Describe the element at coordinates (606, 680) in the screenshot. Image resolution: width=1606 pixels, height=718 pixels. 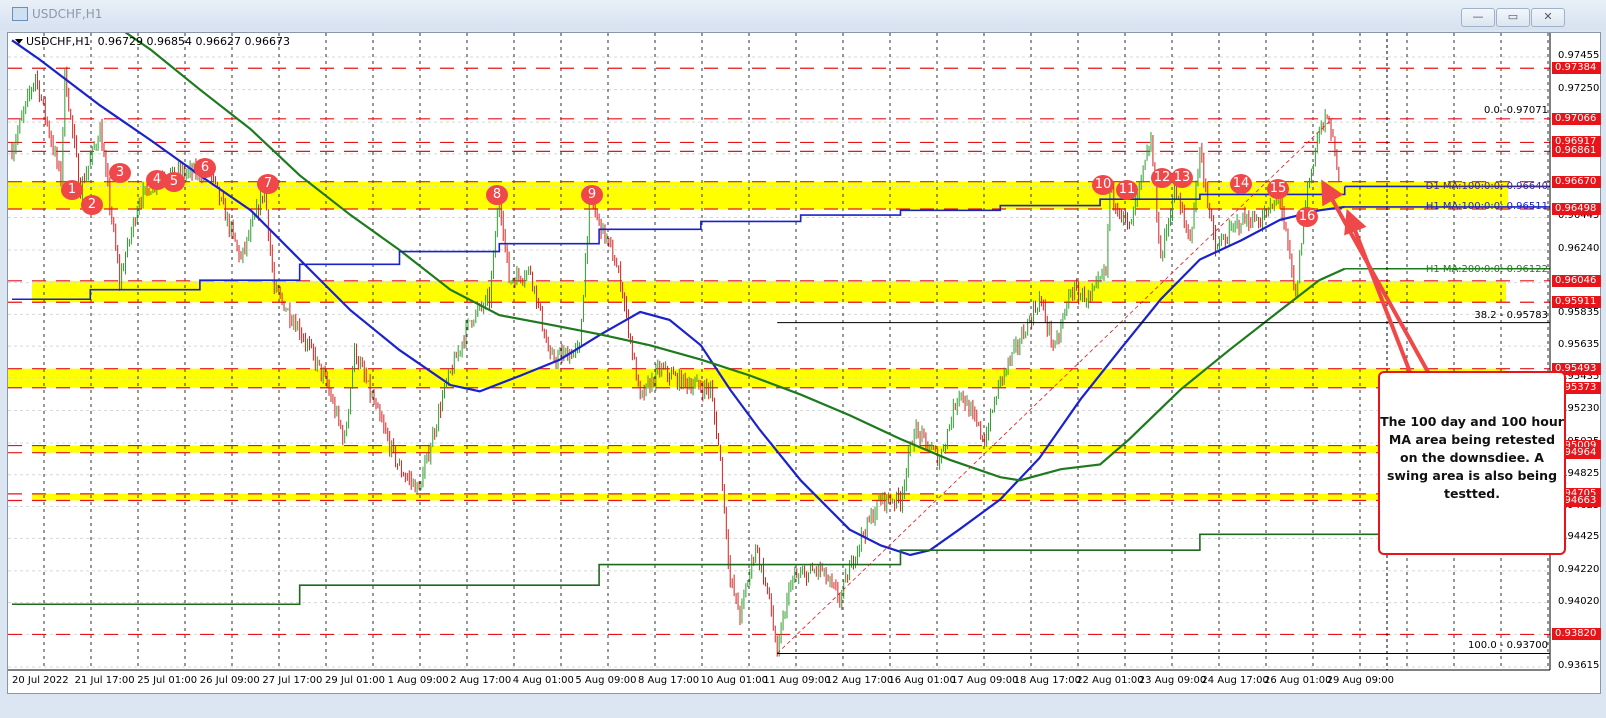
I see `time-axis-label: 5 Aug 09:00` at that location.